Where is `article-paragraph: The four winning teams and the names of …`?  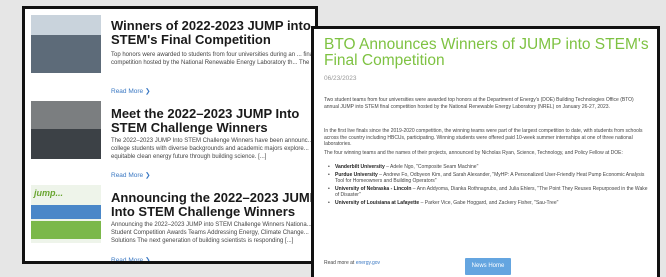
article-paragraph: The four winning teams and the names of … is located at coordinates (473, 153).